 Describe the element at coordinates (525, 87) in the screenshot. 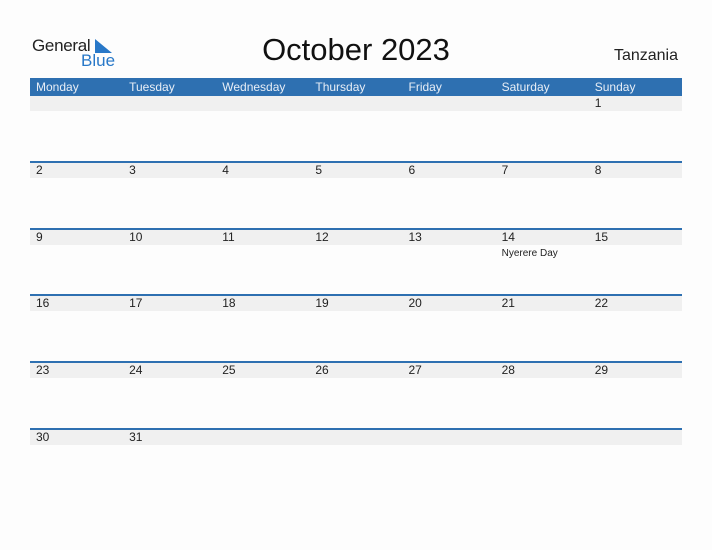

I see `weekday-saturday: Saturday` at that location.